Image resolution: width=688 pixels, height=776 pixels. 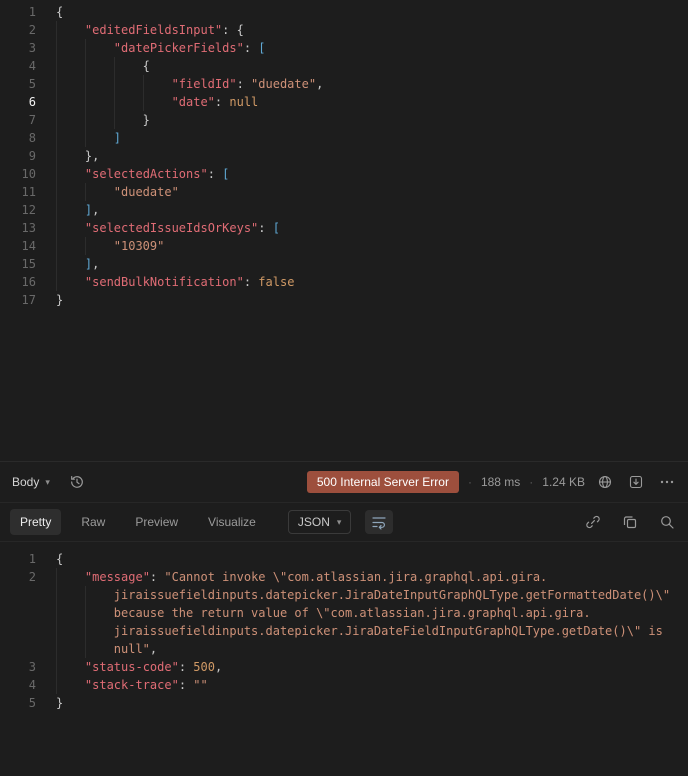 What do you see at coordinates (32, 12) in the screenshot?
I see `line-number: 1` at bounding box center [32, 12].